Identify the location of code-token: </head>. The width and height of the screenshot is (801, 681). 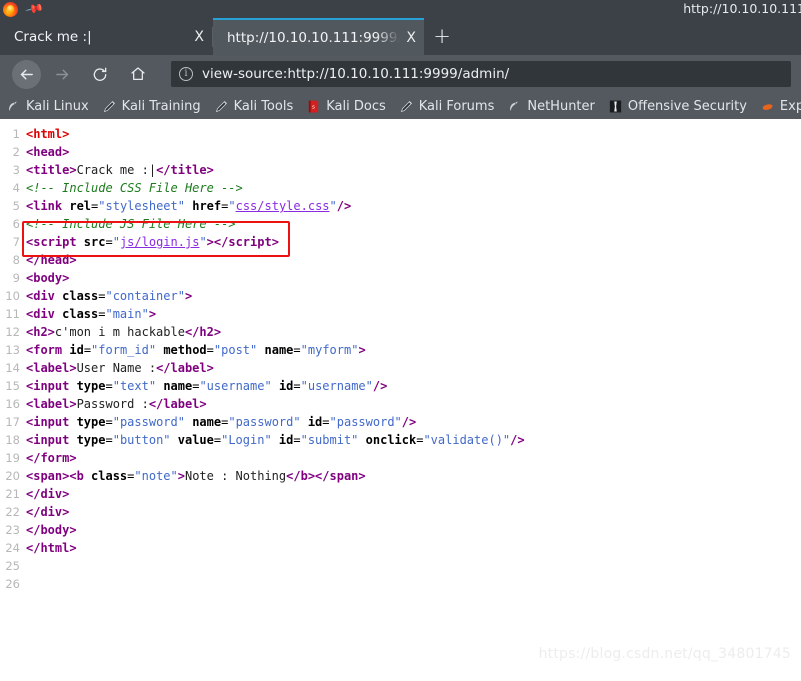
(51, 260).